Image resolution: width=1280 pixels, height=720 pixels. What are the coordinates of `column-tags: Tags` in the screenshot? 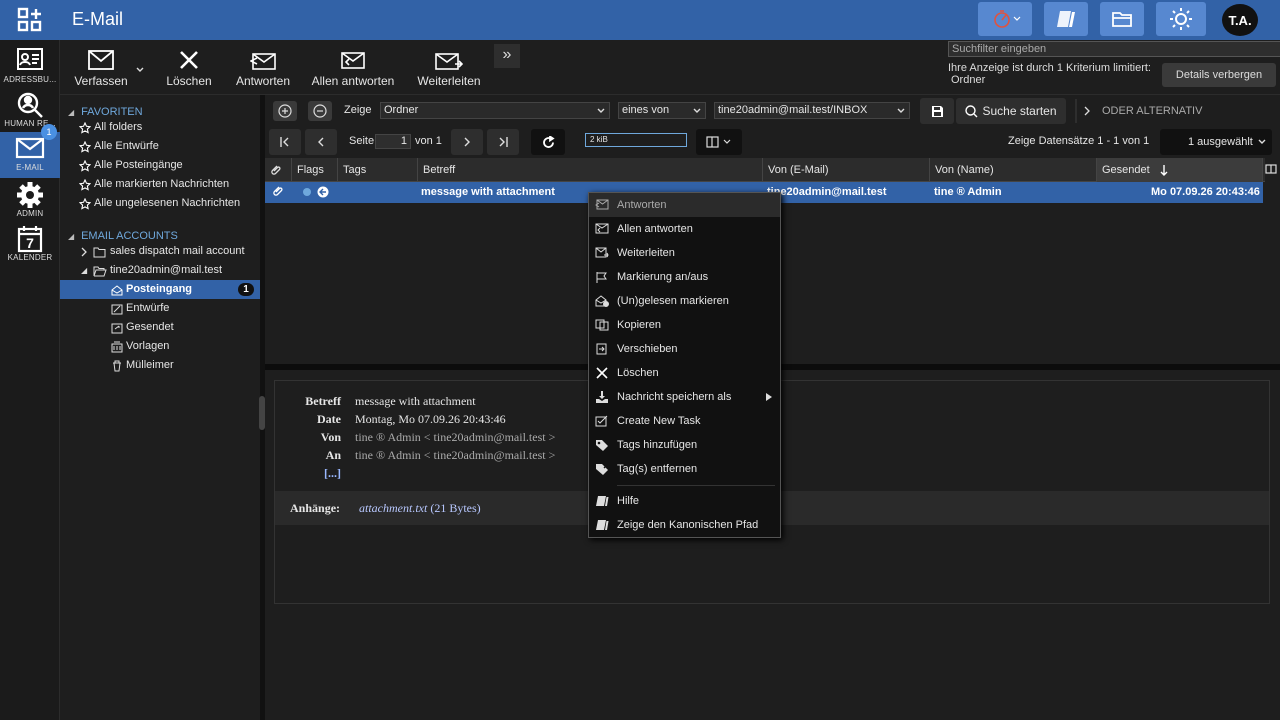 It's located at (378, 170).